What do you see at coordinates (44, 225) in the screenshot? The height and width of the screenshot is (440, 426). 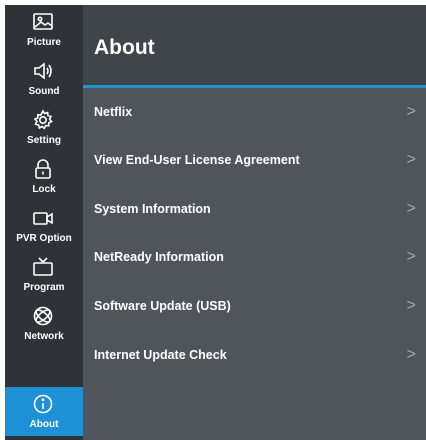 I see `sidebar-item-pvr-option: PVR Option` at bounding box center [44, 225].